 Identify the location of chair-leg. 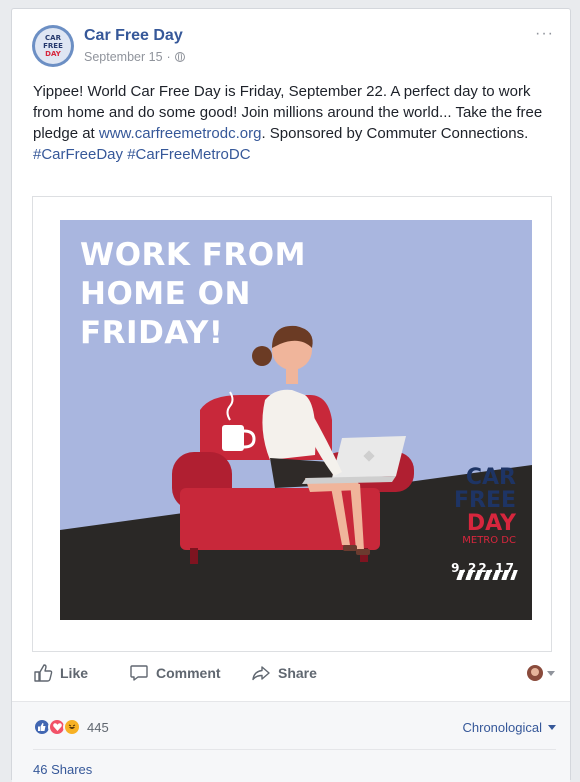
(194, 556).